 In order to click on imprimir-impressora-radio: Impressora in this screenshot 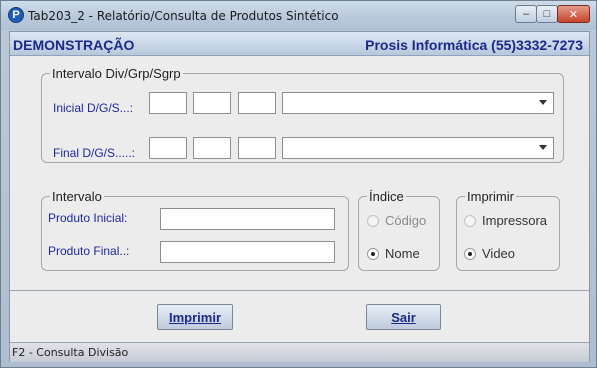, I will do `click(505, 220)`.